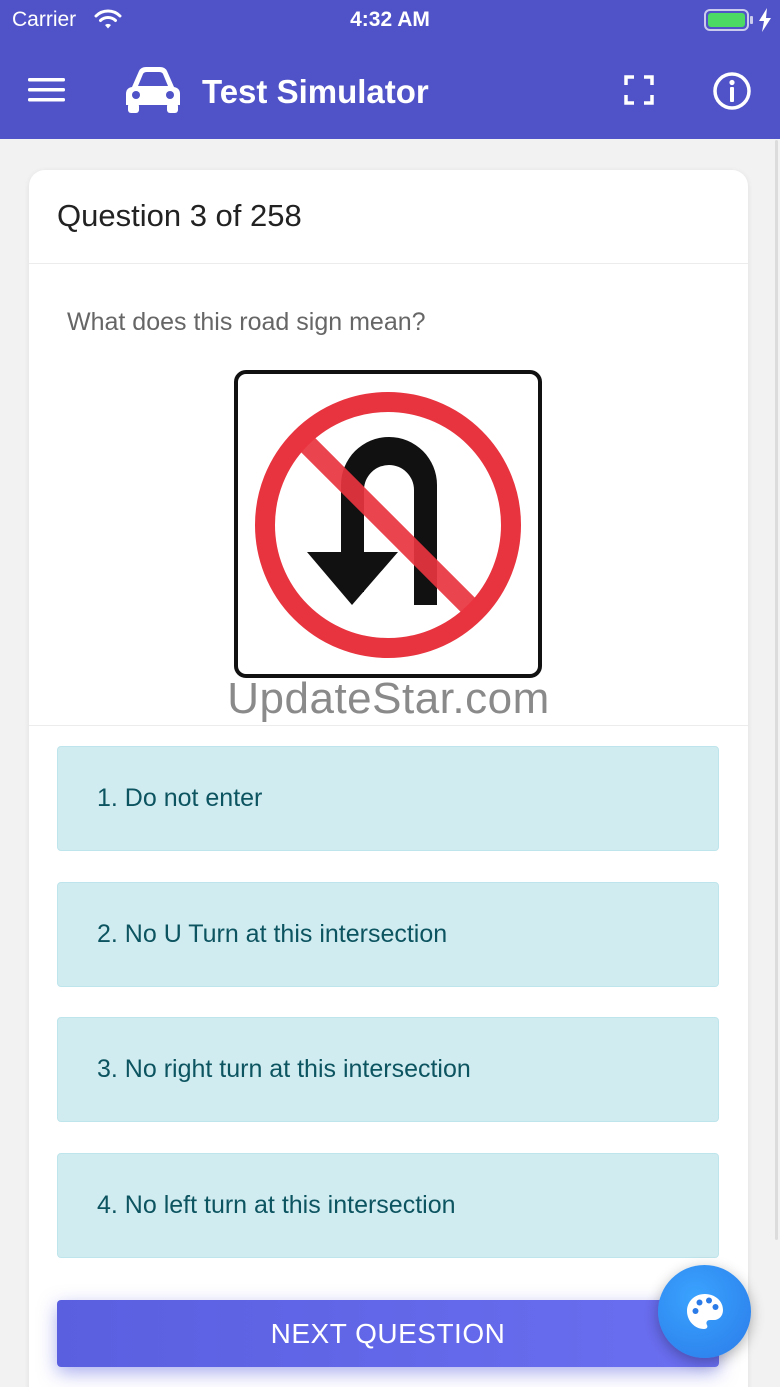 The height and width of the screenshot is (1387, 780). What do you see at coordinates (388, 217) in the screenshot?
I see `card-header: Question 3 of 258` at bounding box center [388, 217].